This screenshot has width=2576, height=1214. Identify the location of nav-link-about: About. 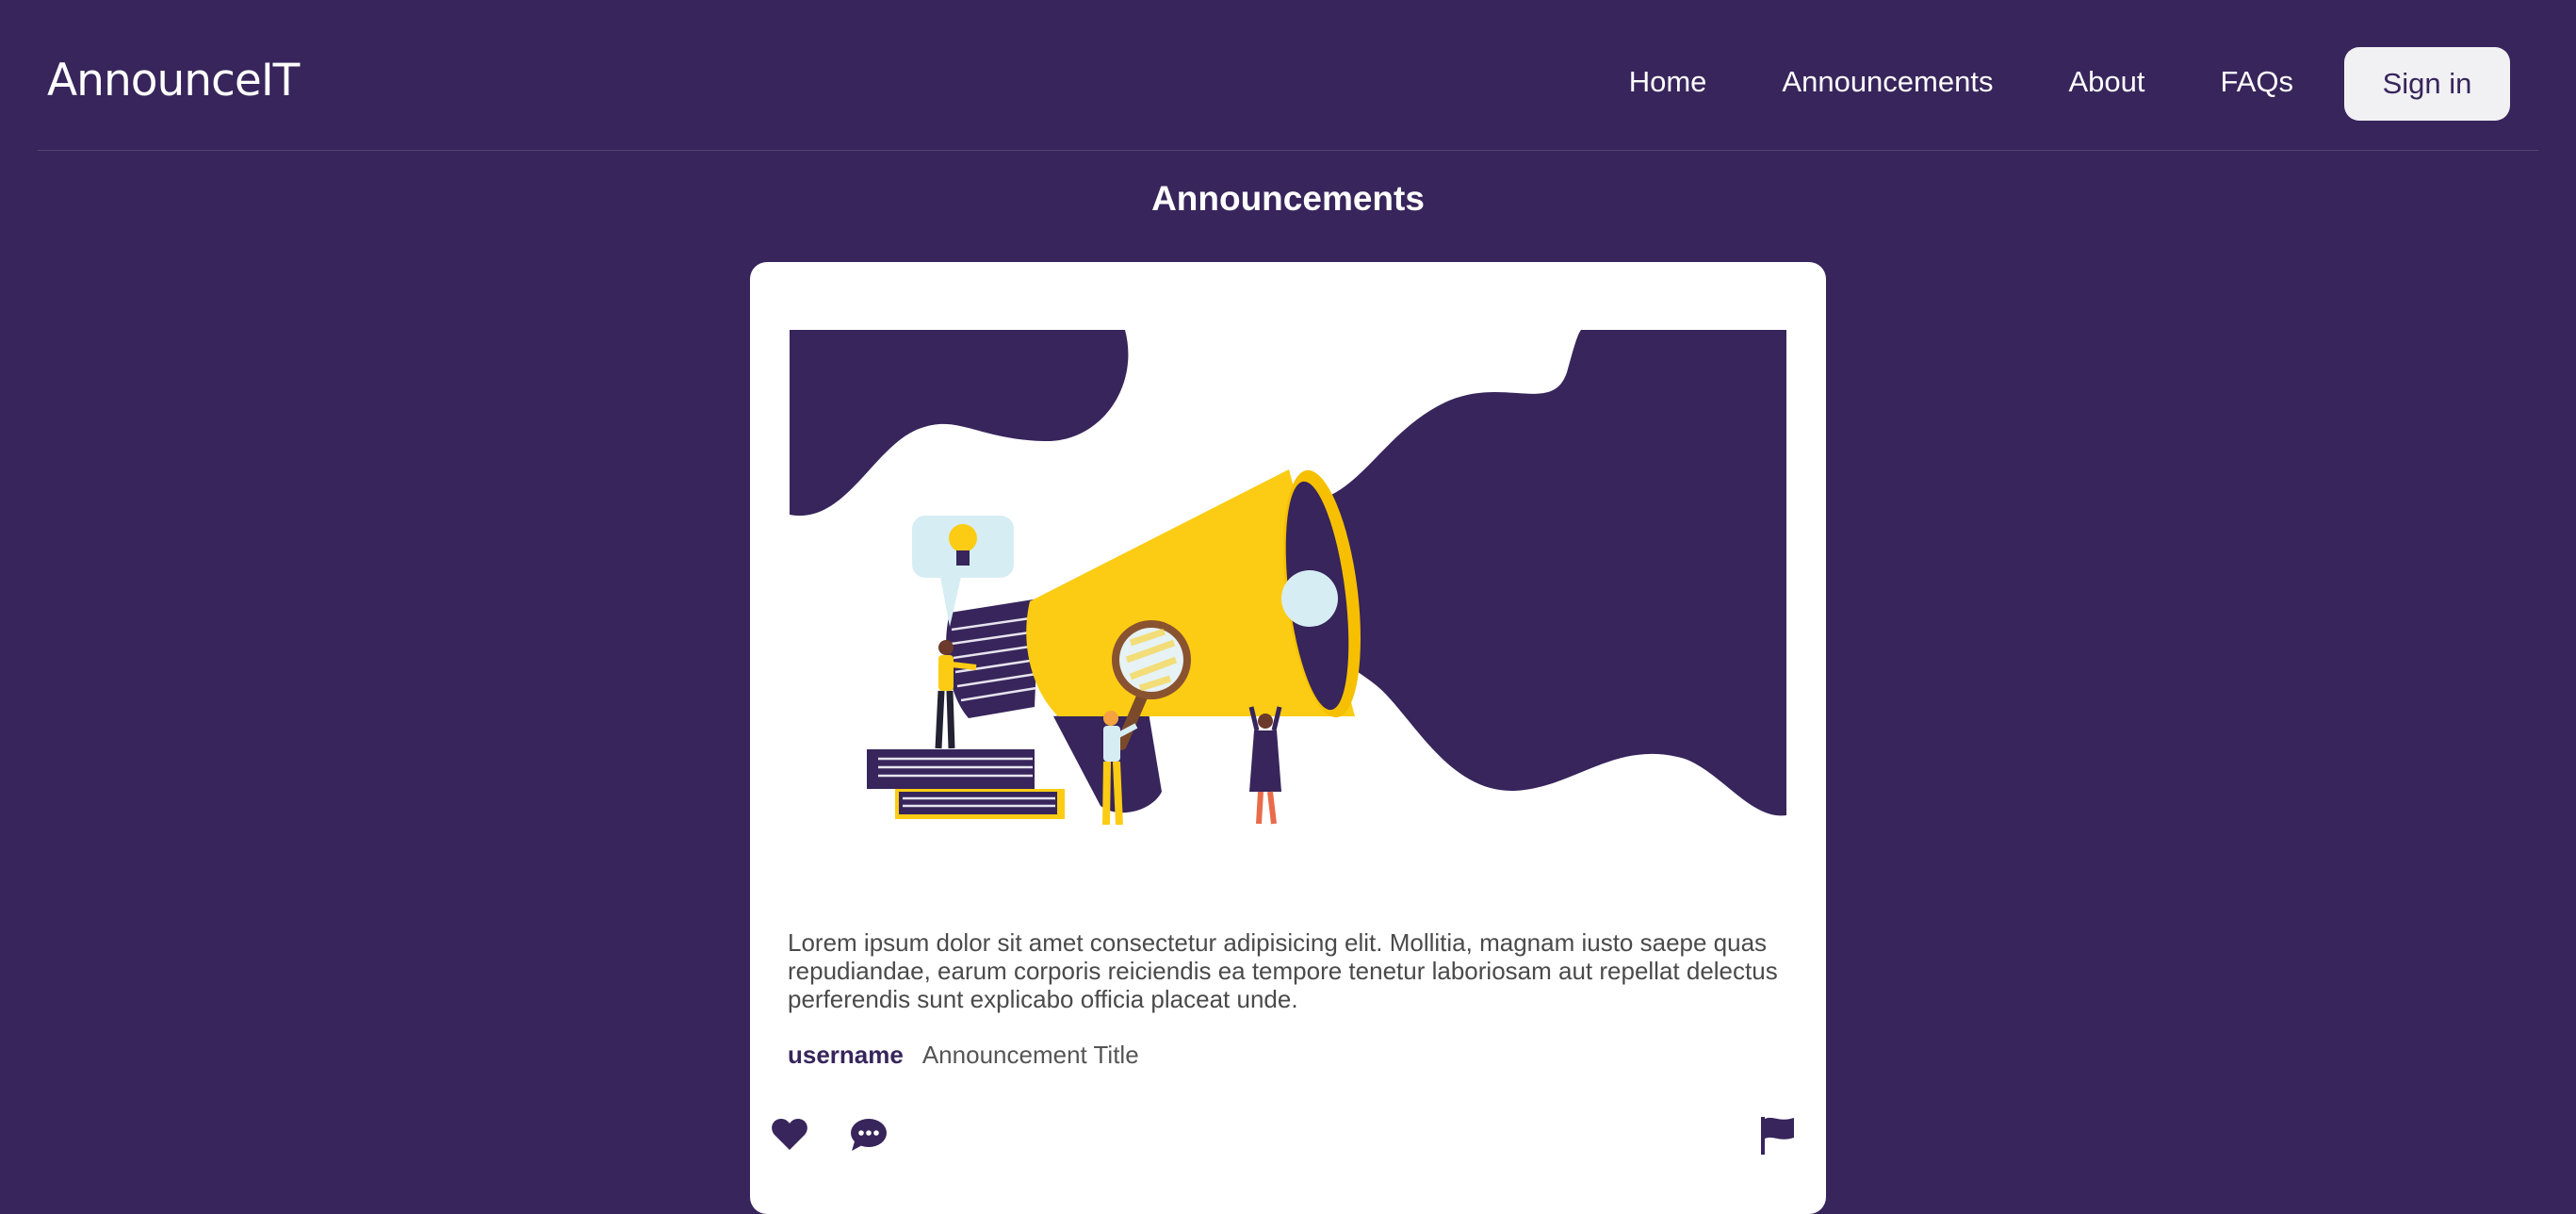
(2106, 82).